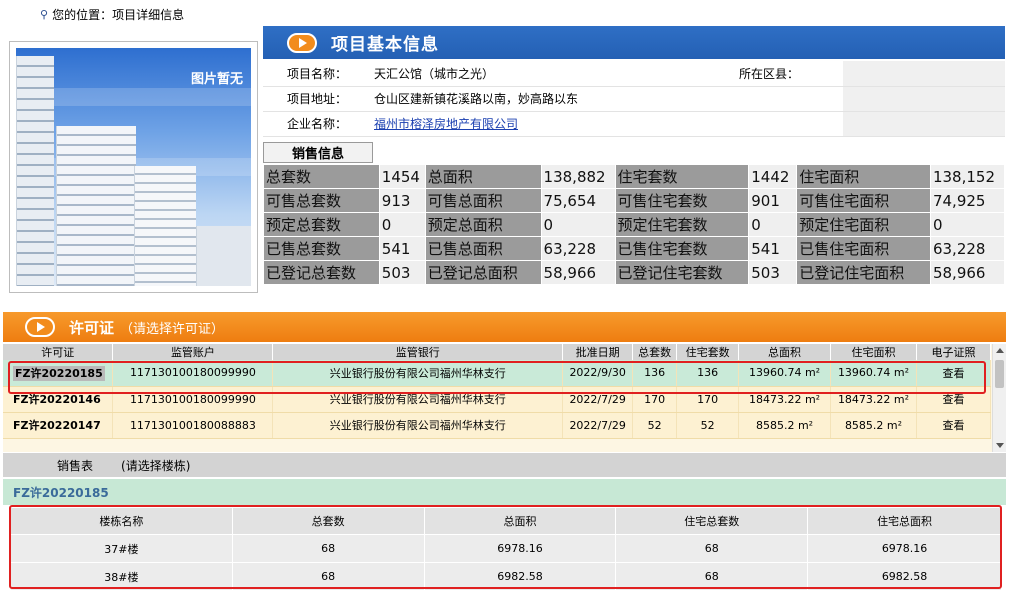 The width and height of the screenshot is (1012, 593). What do you see at coordinates (193, 425) in the screenshot?
I see `permit-cell-account: 117130100180088883` at bounding box center [193, 425].